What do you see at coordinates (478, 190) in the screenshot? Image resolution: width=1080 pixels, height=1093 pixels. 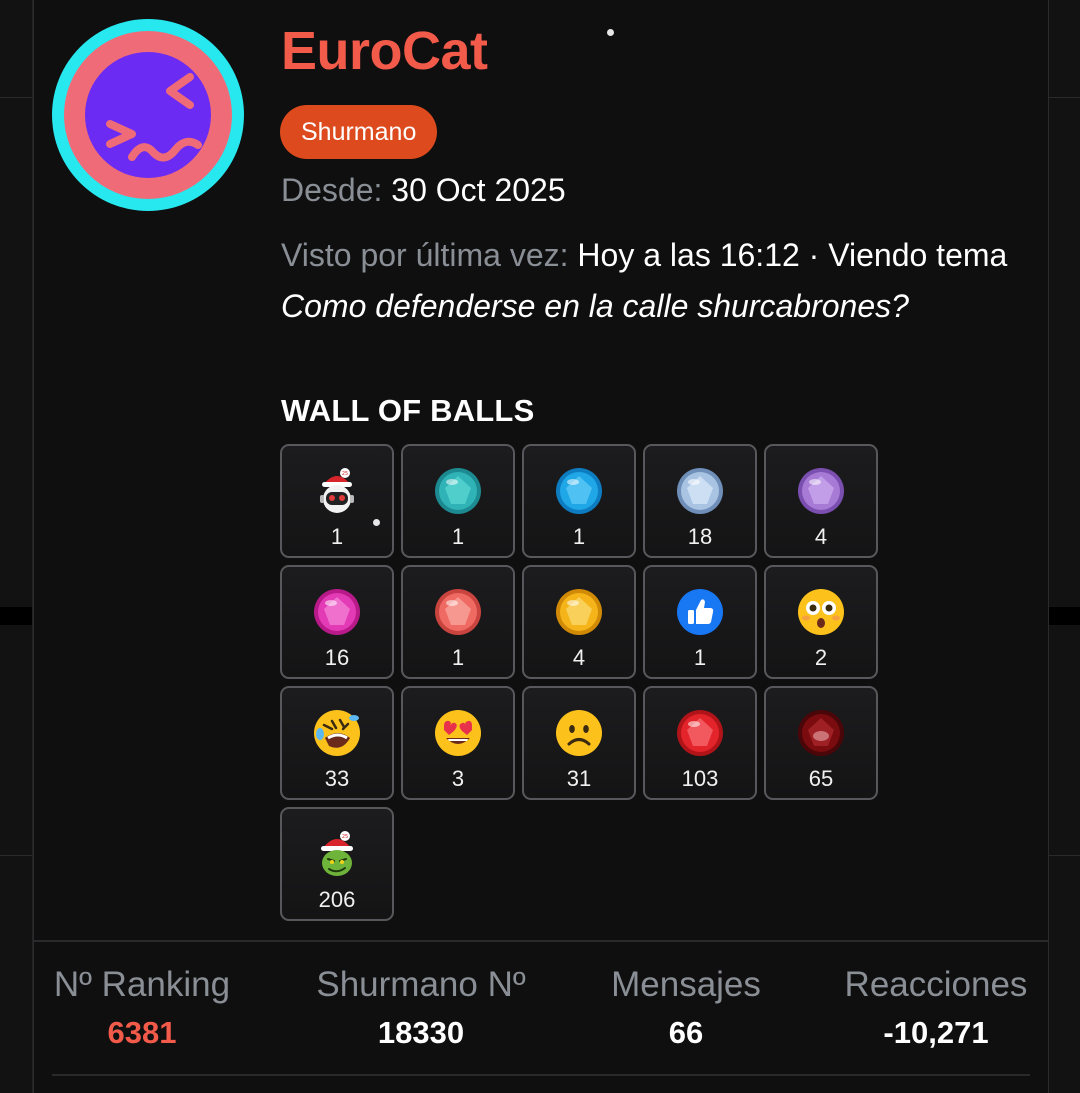 I see `since-value: 30 Oct 2025` at bounding box center [478, 190].